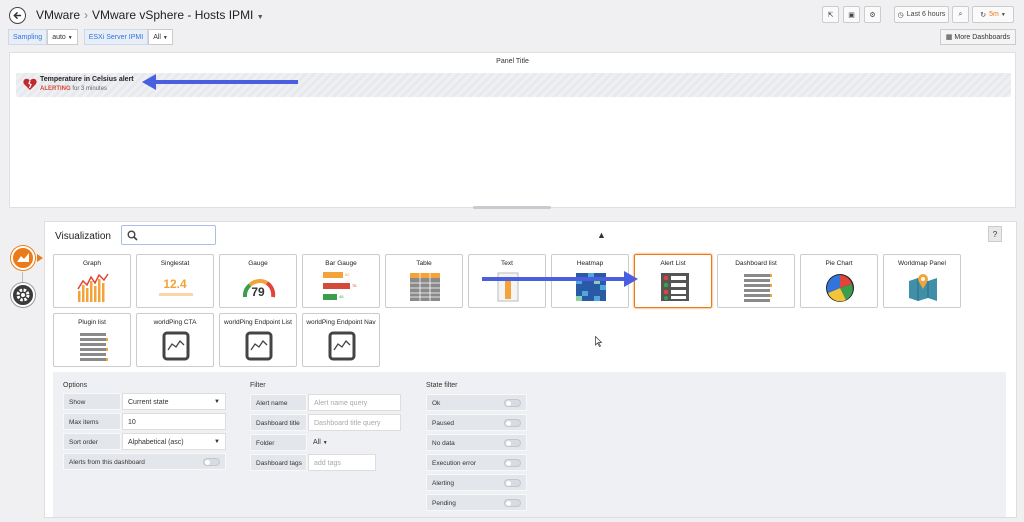 This screenshot has width=1024, height=522. I want to click on state-filter-paused-toggle, so click(512, 423).